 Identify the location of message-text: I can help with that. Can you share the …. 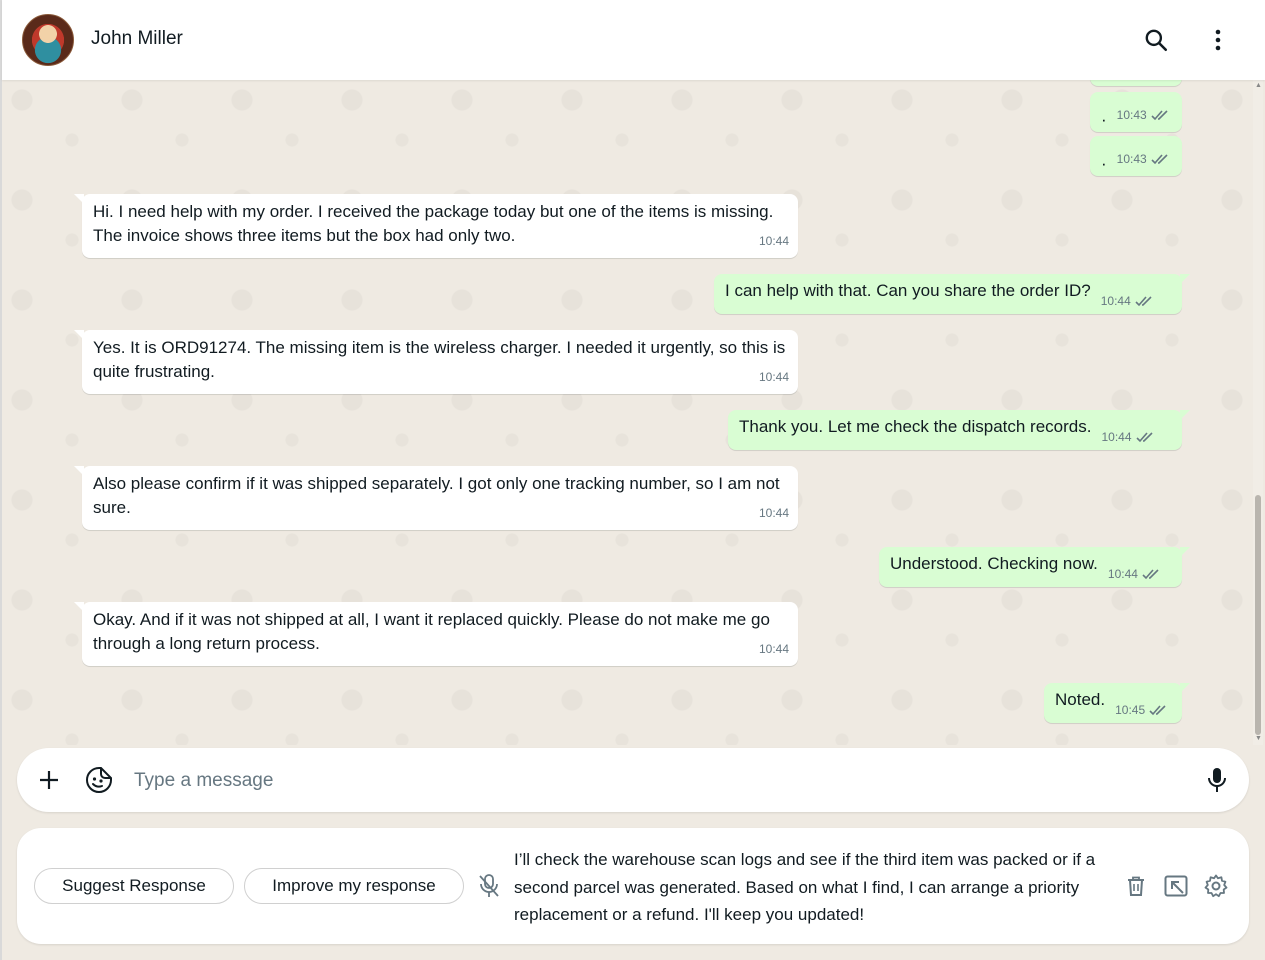
(908, 290).